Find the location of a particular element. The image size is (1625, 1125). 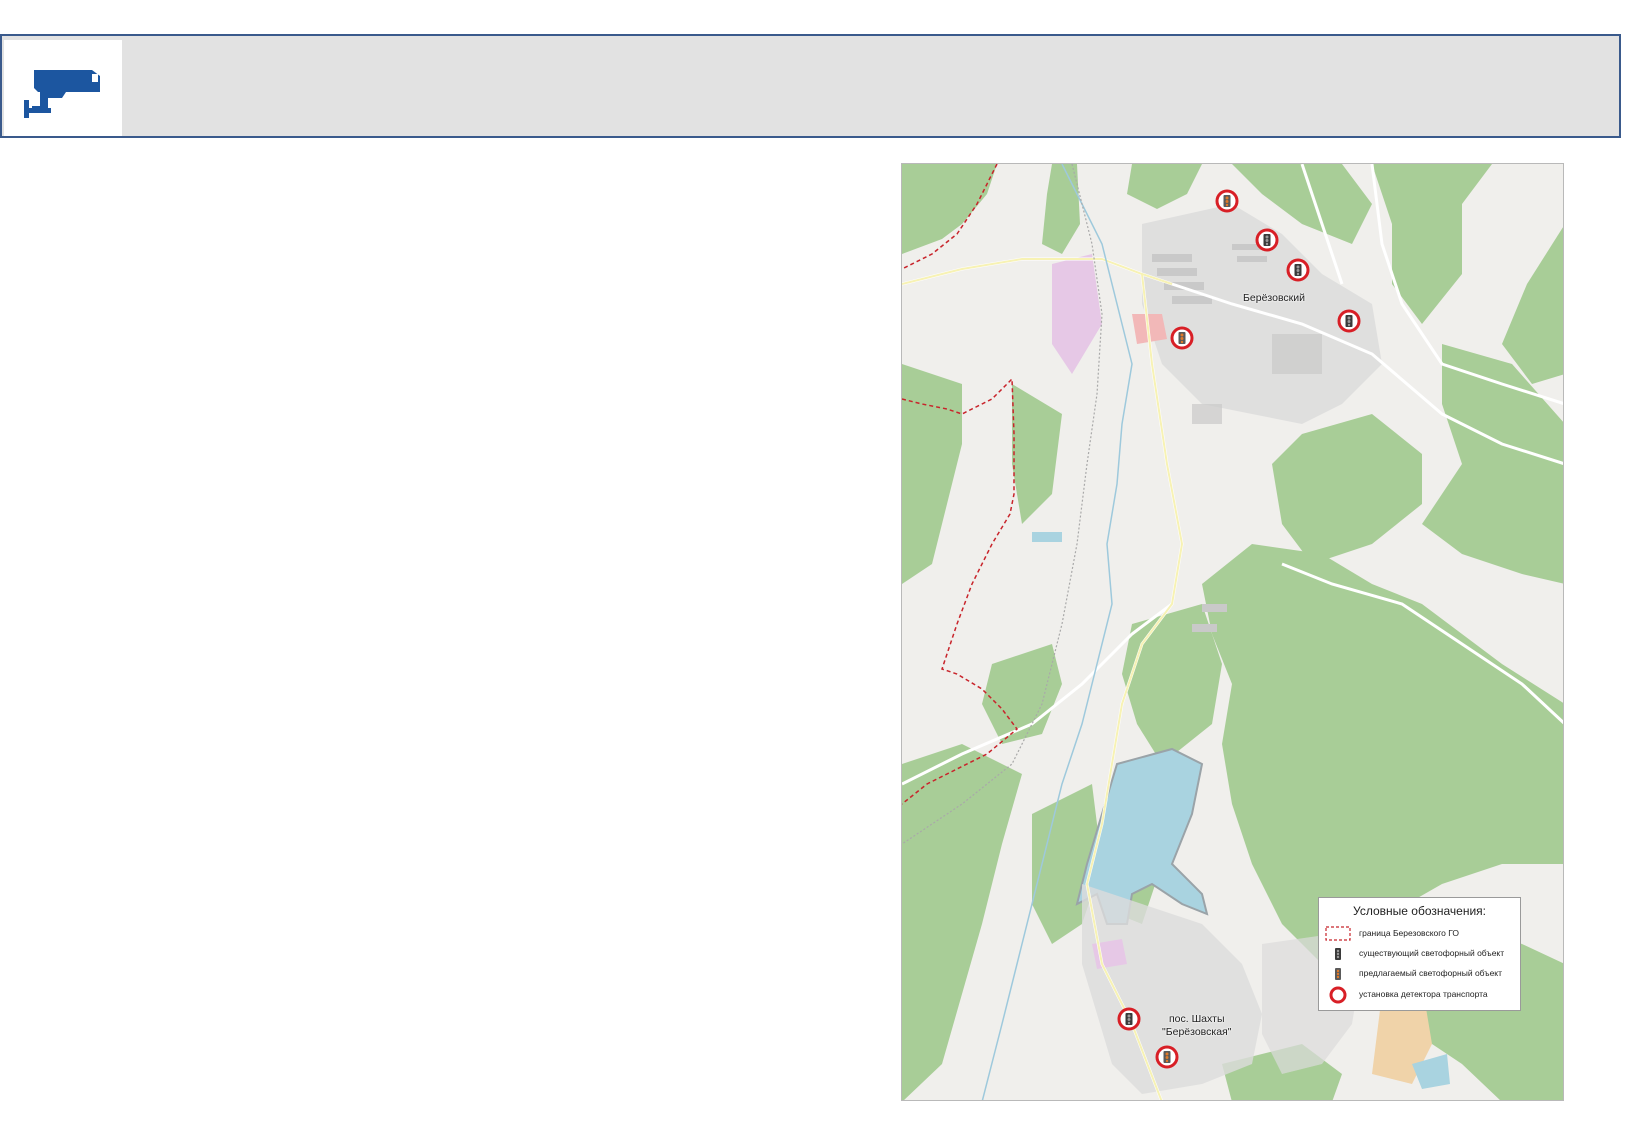

legend-label: существующий светофорный объект is located at coordinates (1432, 953).